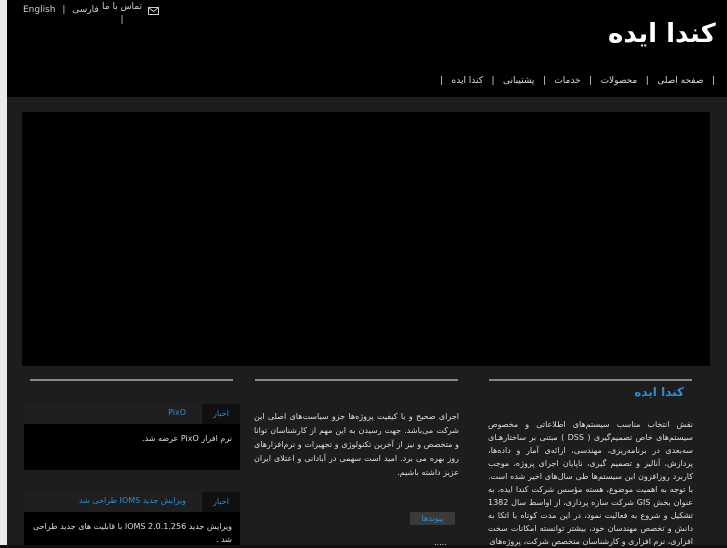 Image resolution: width=727 pixels, height=548 pixels. I want to click on nav-item-support: پشتیبانی, so click(518, 81).